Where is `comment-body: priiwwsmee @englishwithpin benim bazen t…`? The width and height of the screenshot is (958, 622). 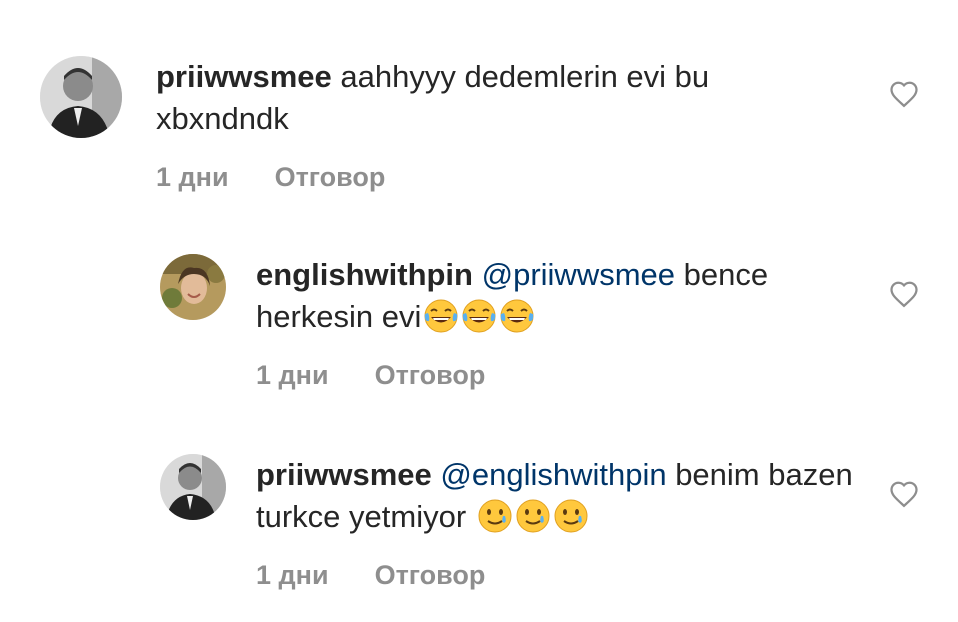
comment-body: priiwwsmee @englishwithpin benim bazen t… is located at coordinates (571, 522).